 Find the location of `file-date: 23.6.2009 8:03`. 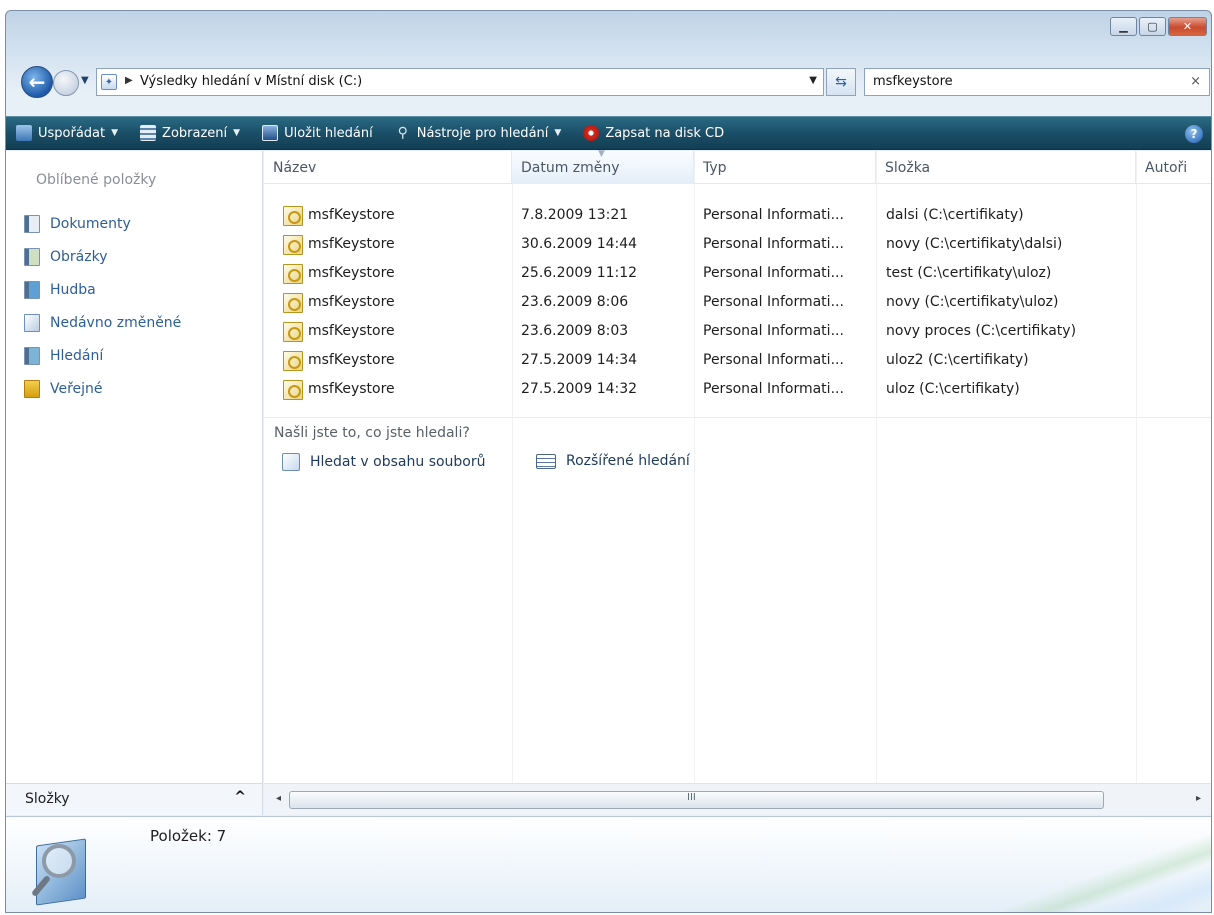

file-date: 23.6.2009 8:03 is located at coordinates (575, 331).